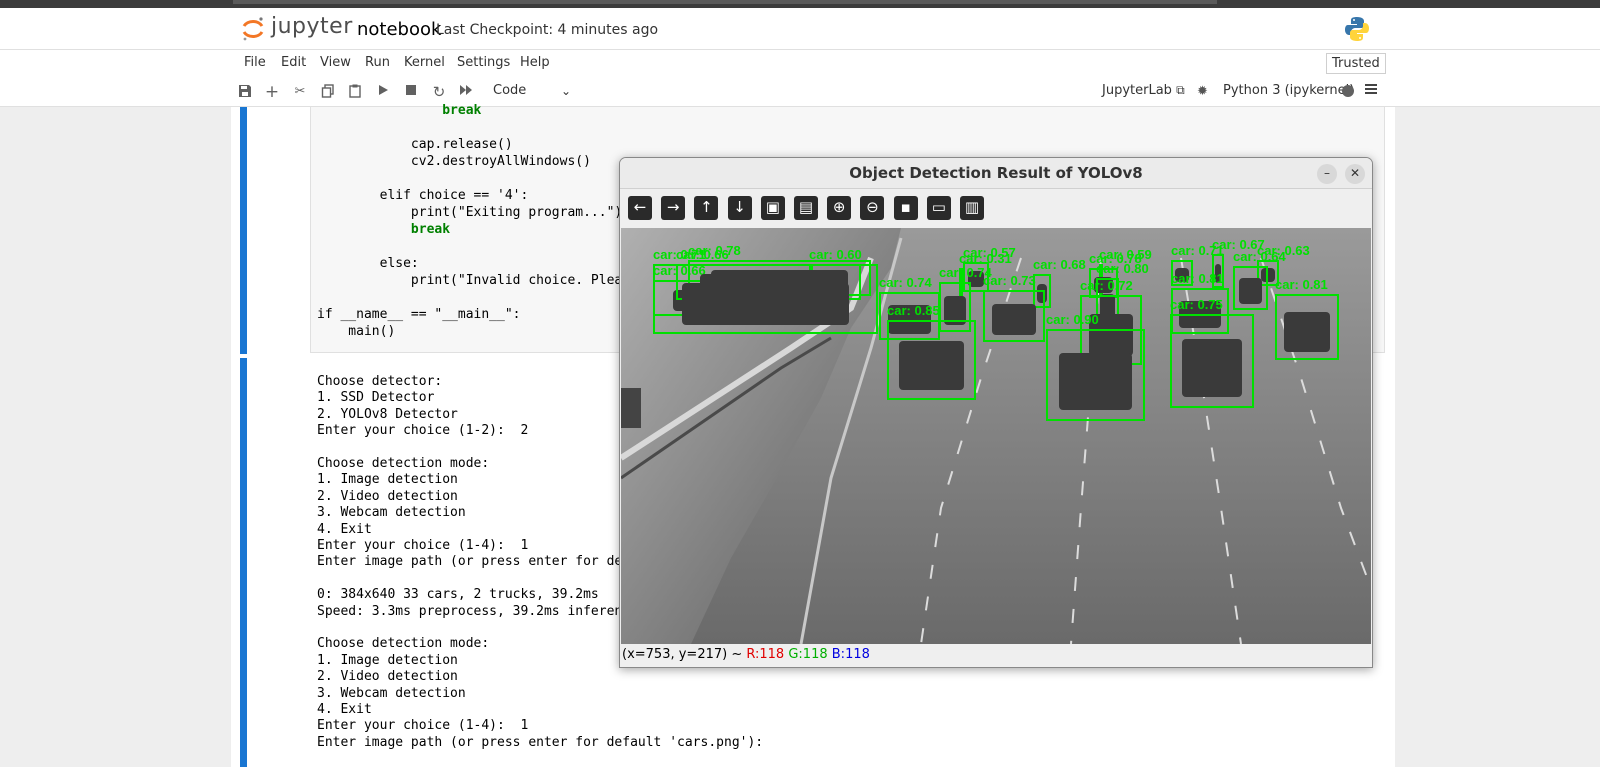 This screenshot has width=1600, height=767. What do you see at coordinates (424, 62) in the screenshot?
I see `menu-kernel: Kernel` at bounding box center [424, 62].